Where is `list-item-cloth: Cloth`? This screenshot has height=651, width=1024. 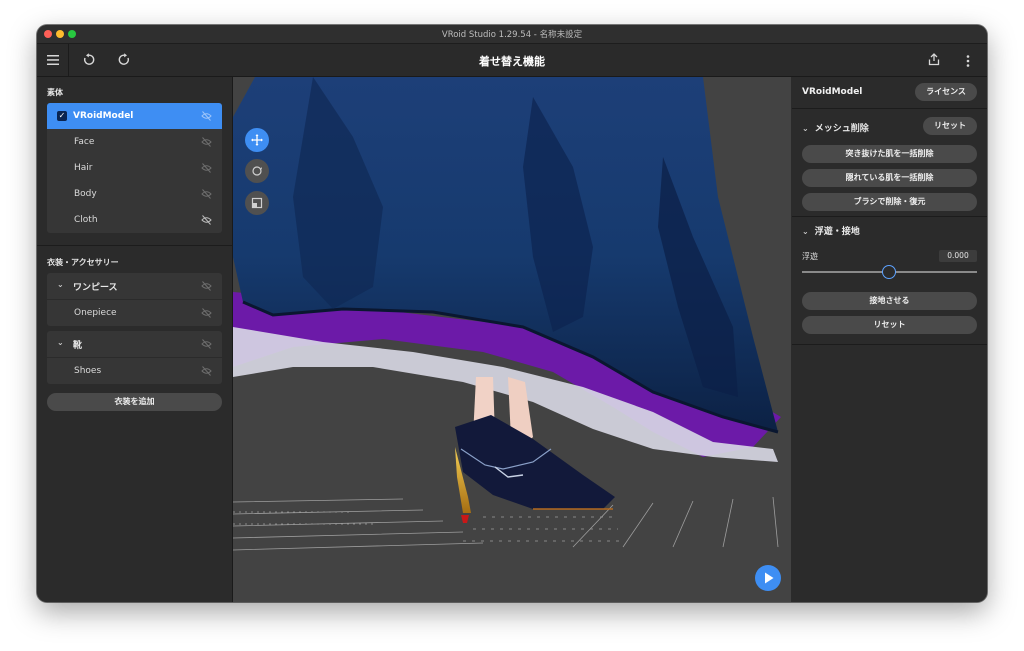 list-item-cloth: Cloth is located at coordinates (134, 220).